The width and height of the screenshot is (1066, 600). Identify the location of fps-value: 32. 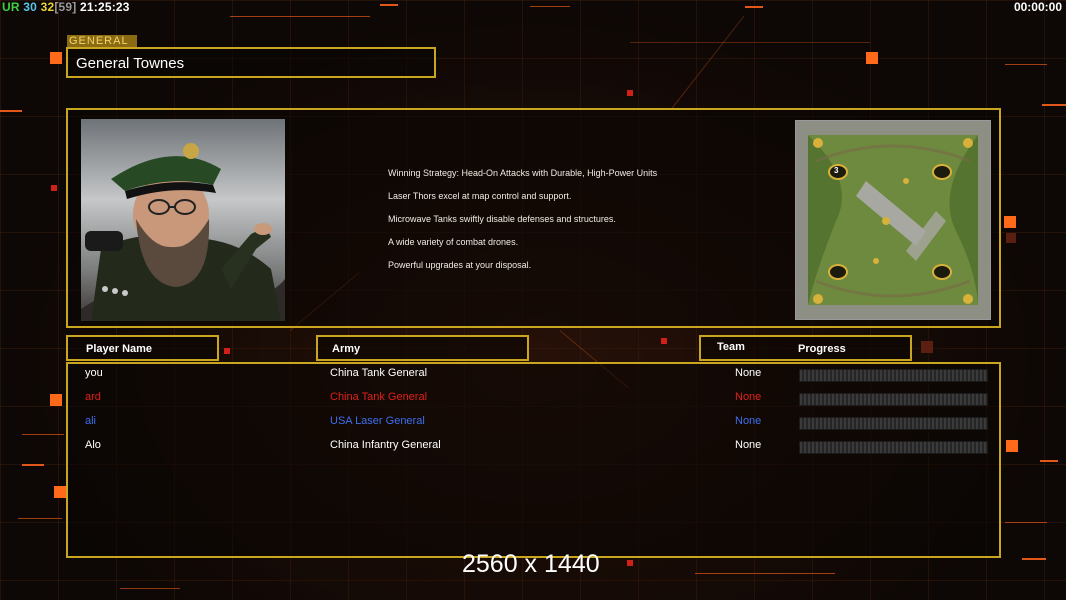
(47, 7).